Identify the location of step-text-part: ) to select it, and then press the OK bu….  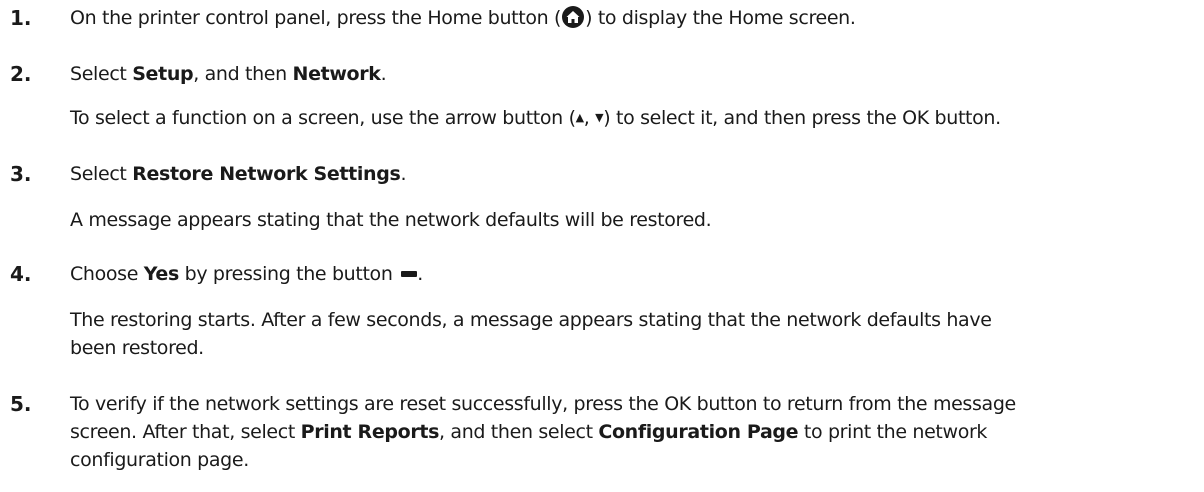
(802, 118).